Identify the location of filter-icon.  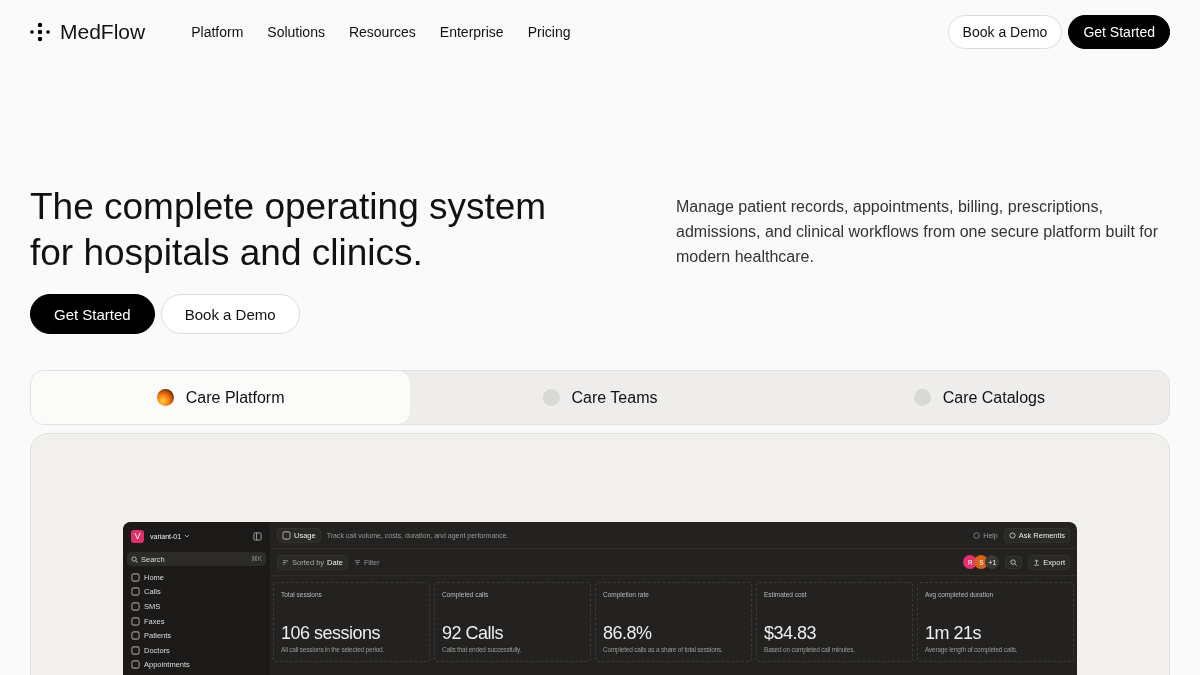
(357, 562).